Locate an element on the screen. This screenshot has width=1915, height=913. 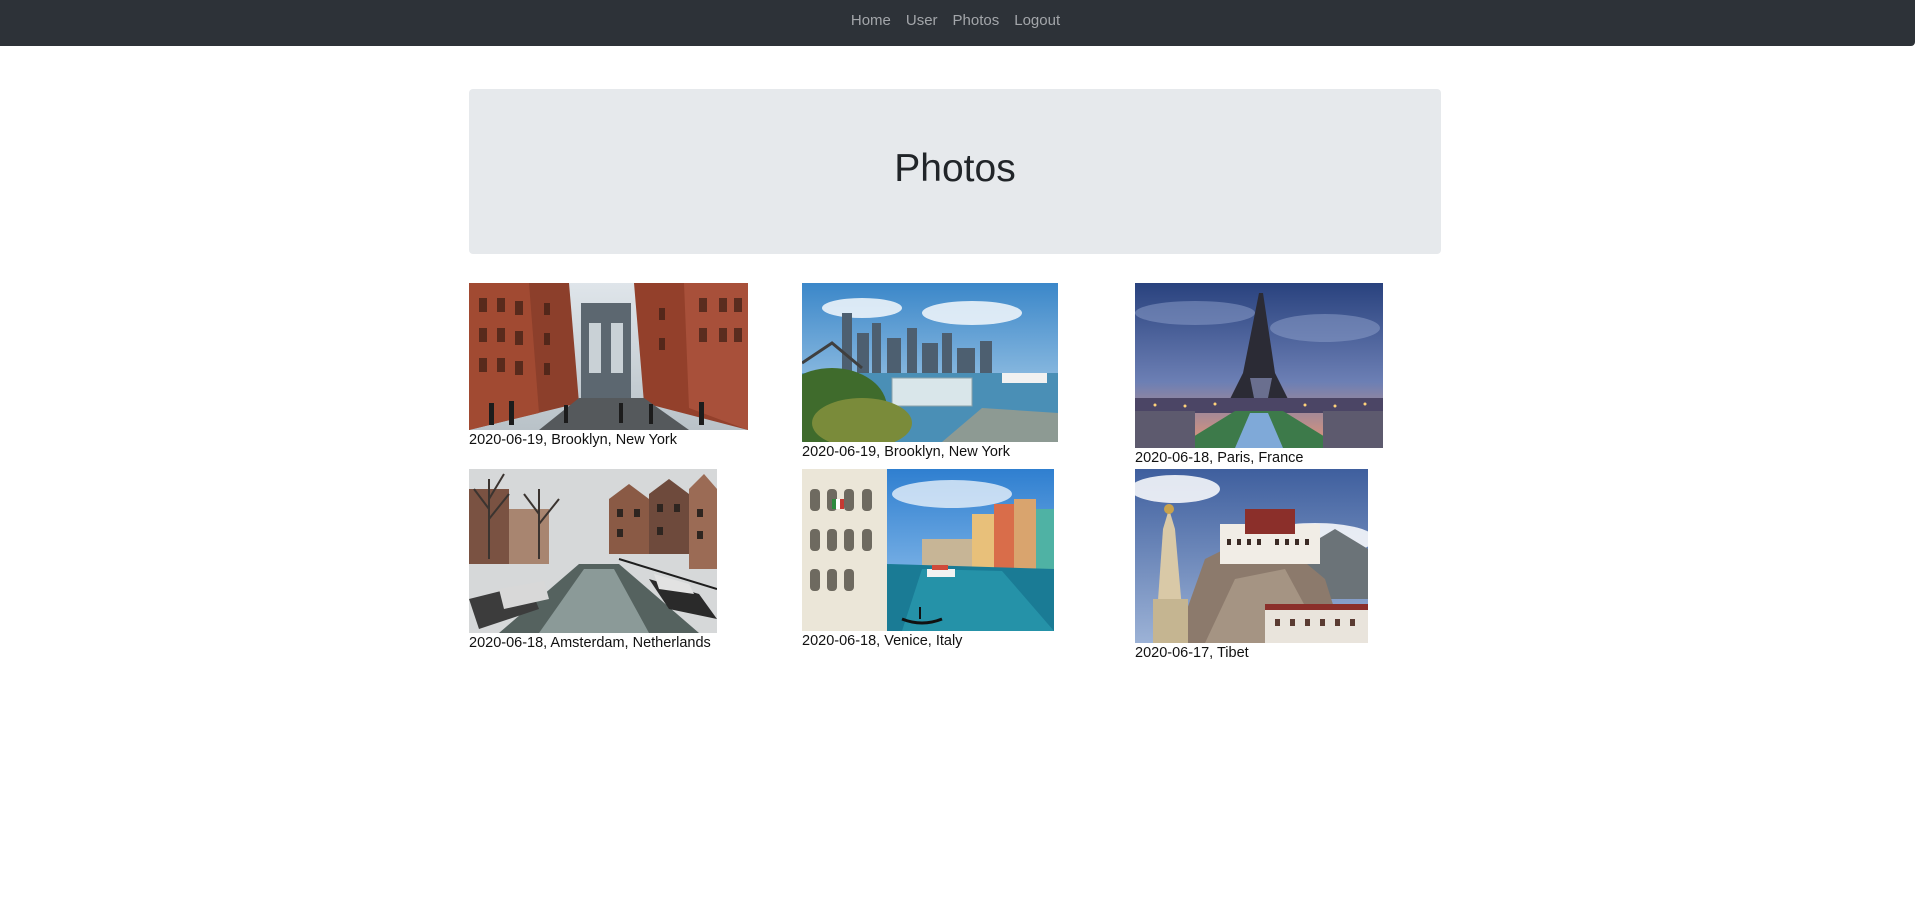
photo-card: 2020-06-18, Venice, Italy is located at coordinates (928, 559).